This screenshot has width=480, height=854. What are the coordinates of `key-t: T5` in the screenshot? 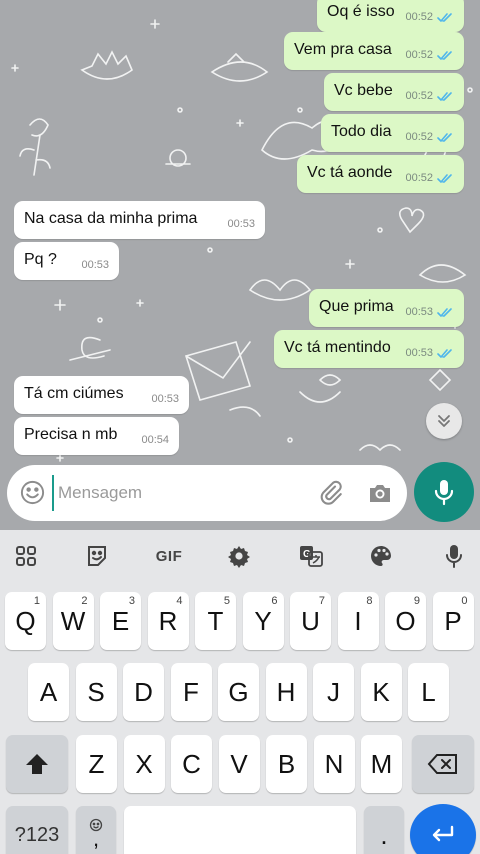 It's located at (215, 621).